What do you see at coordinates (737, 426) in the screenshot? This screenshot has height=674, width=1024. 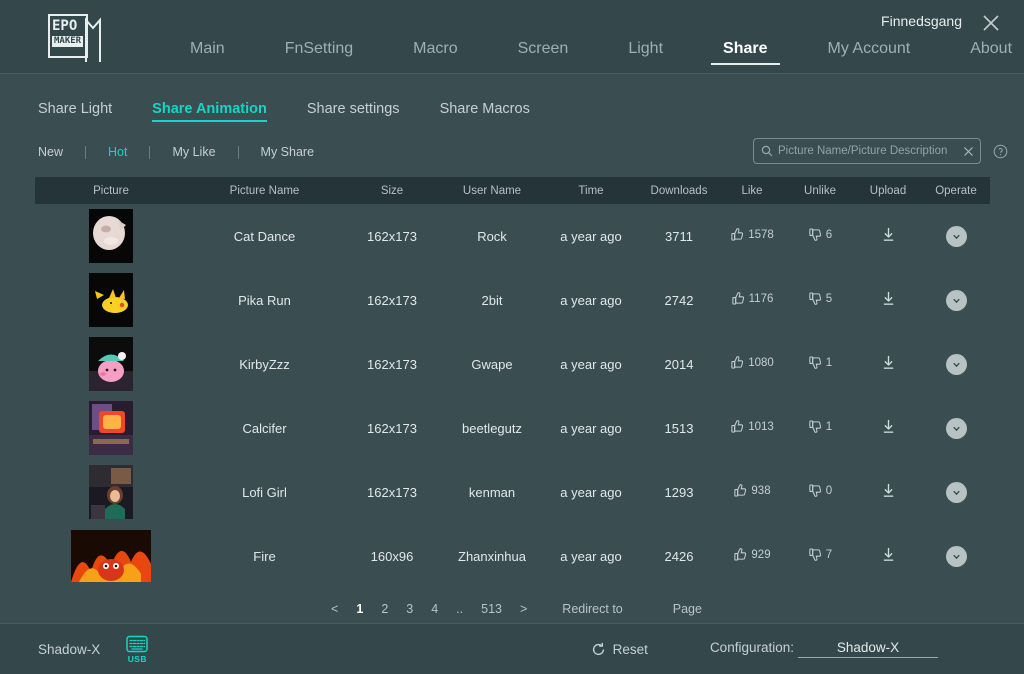 I see `thumbs-up-icon` at bounding box center [737, 426].